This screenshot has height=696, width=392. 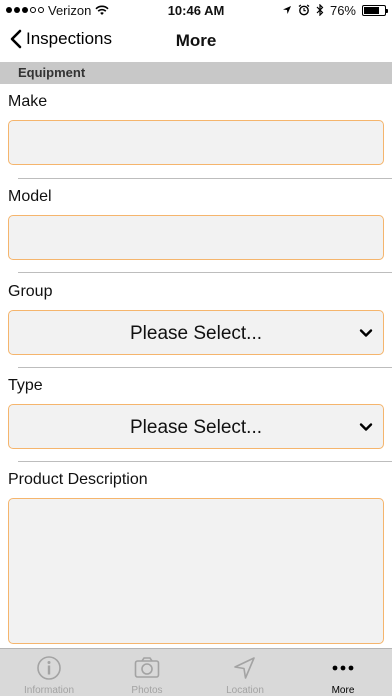 What do you see at coordinates (286, 10) in the screenshot?
I see `location-services-icon` at bounding box center [286, 10].